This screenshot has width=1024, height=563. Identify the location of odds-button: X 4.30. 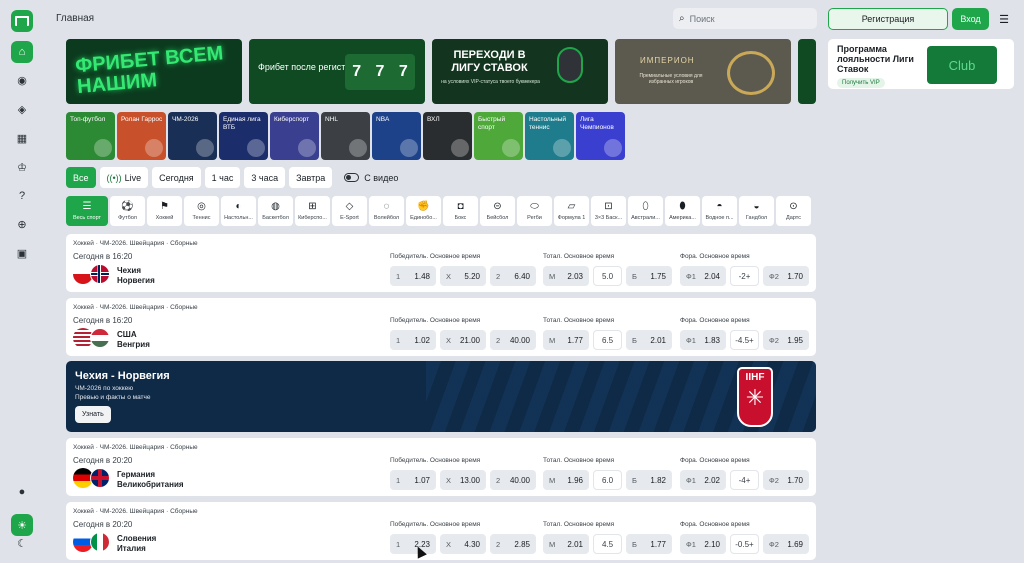
(463, 544).